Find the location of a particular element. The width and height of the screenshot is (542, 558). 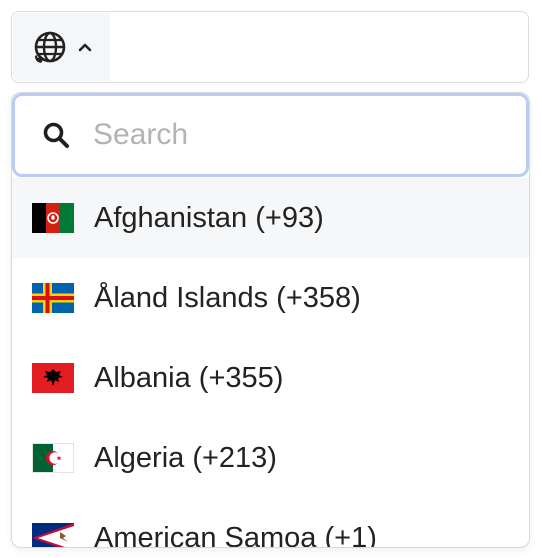

country-label: Åland Islands (+358) is located at coordinates (227, 297).